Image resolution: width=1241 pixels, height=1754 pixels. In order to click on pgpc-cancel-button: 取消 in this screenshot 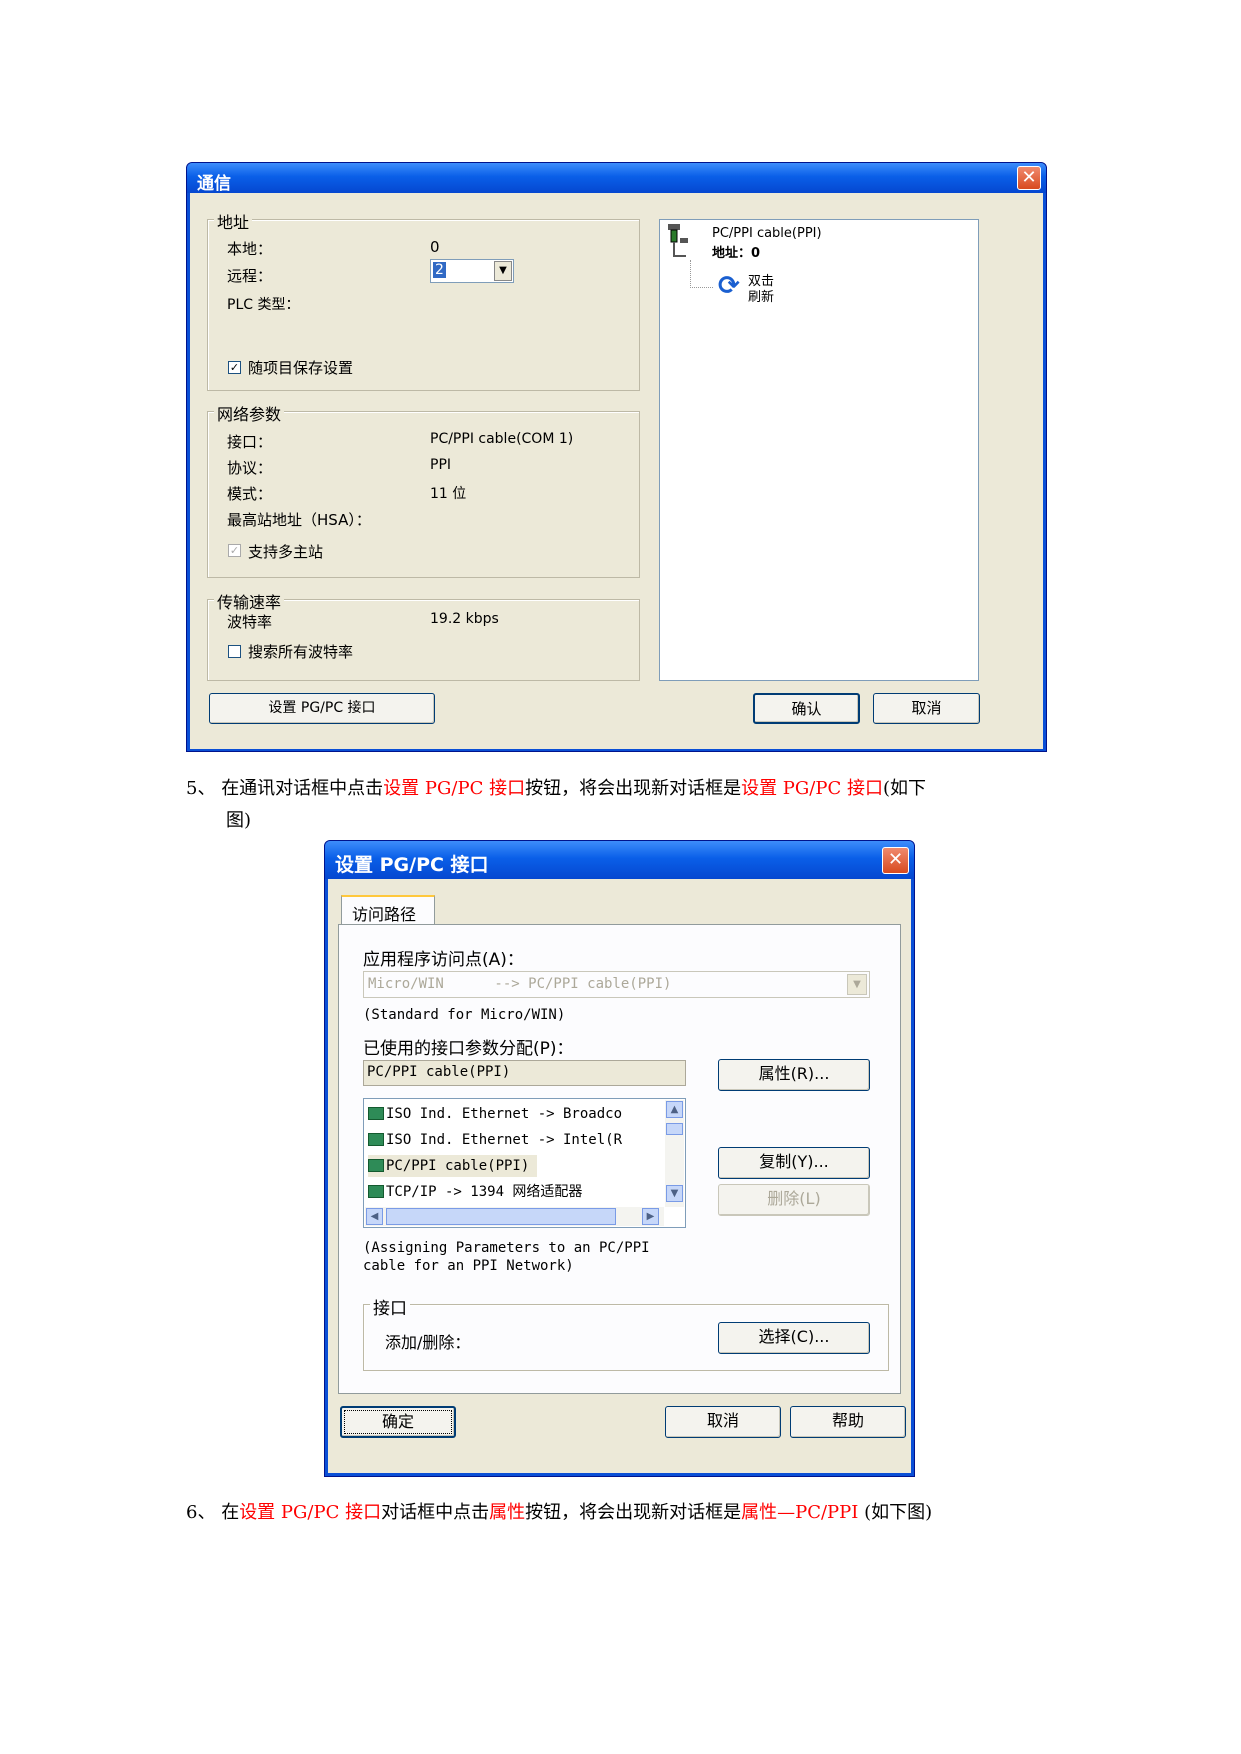, I will do `click(723, 1422)`.